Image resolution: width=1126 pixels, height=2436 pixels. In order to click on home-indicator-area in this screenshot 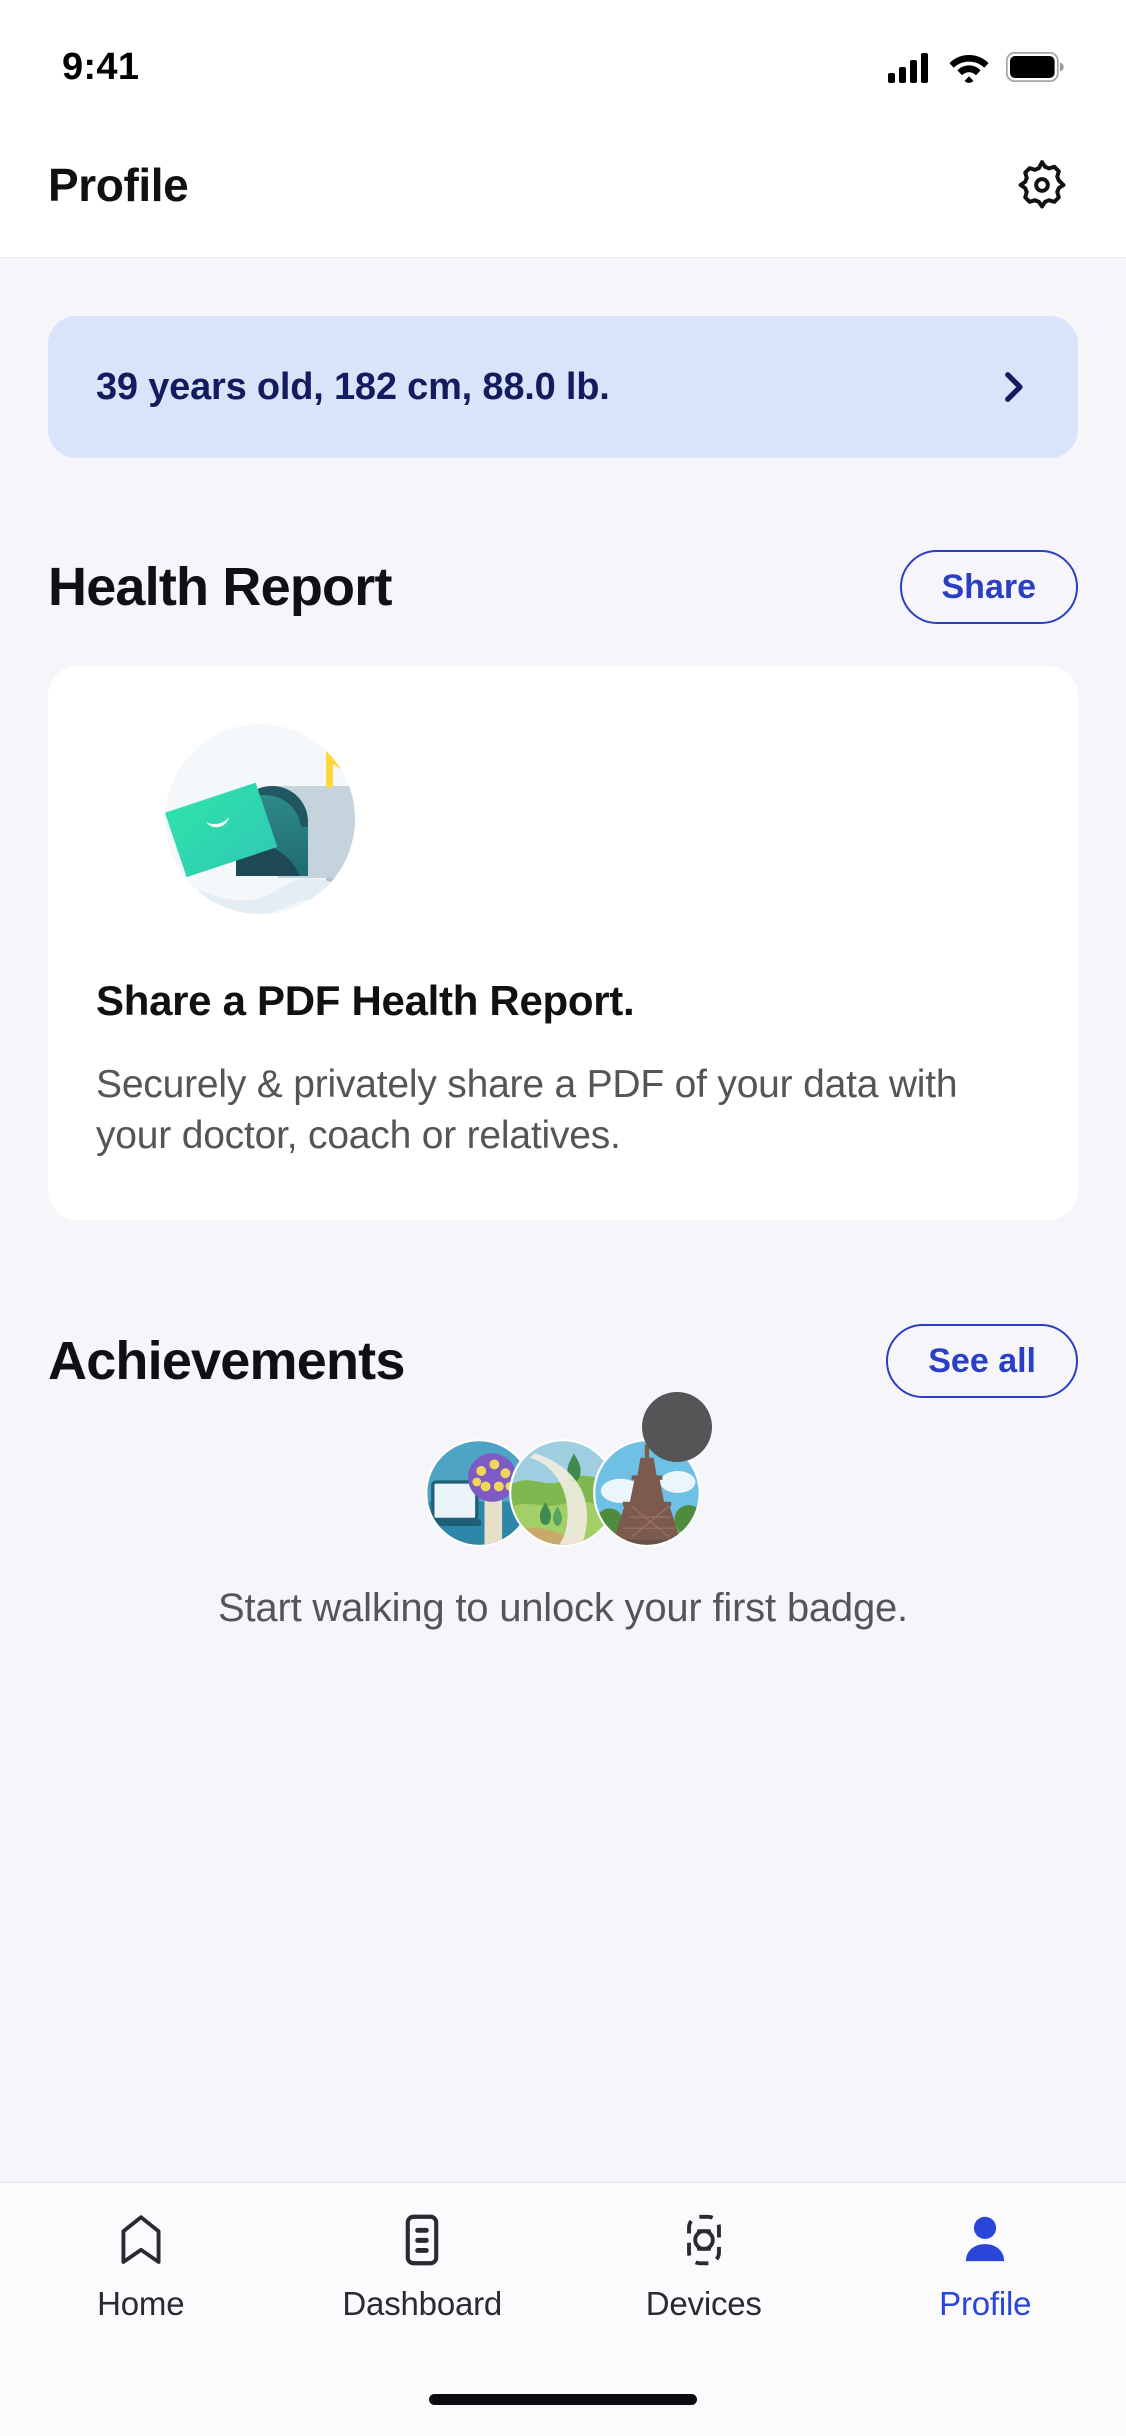, I will do `click(563, 2399)`.